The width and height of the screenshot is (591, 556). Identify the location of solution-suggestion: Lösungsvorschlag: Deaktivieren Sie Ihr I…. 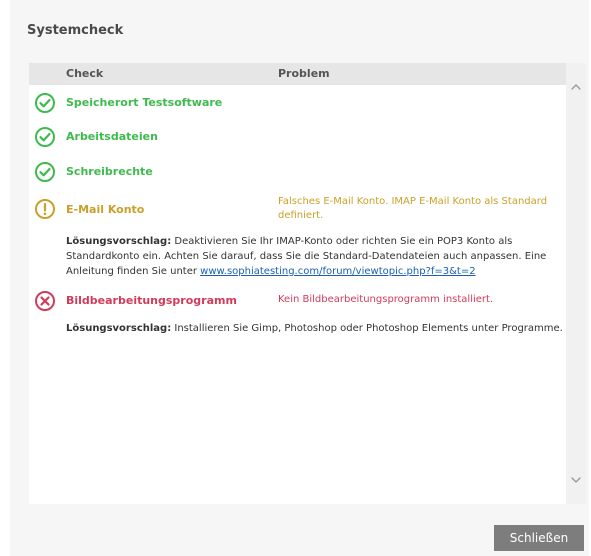
(315, 256).